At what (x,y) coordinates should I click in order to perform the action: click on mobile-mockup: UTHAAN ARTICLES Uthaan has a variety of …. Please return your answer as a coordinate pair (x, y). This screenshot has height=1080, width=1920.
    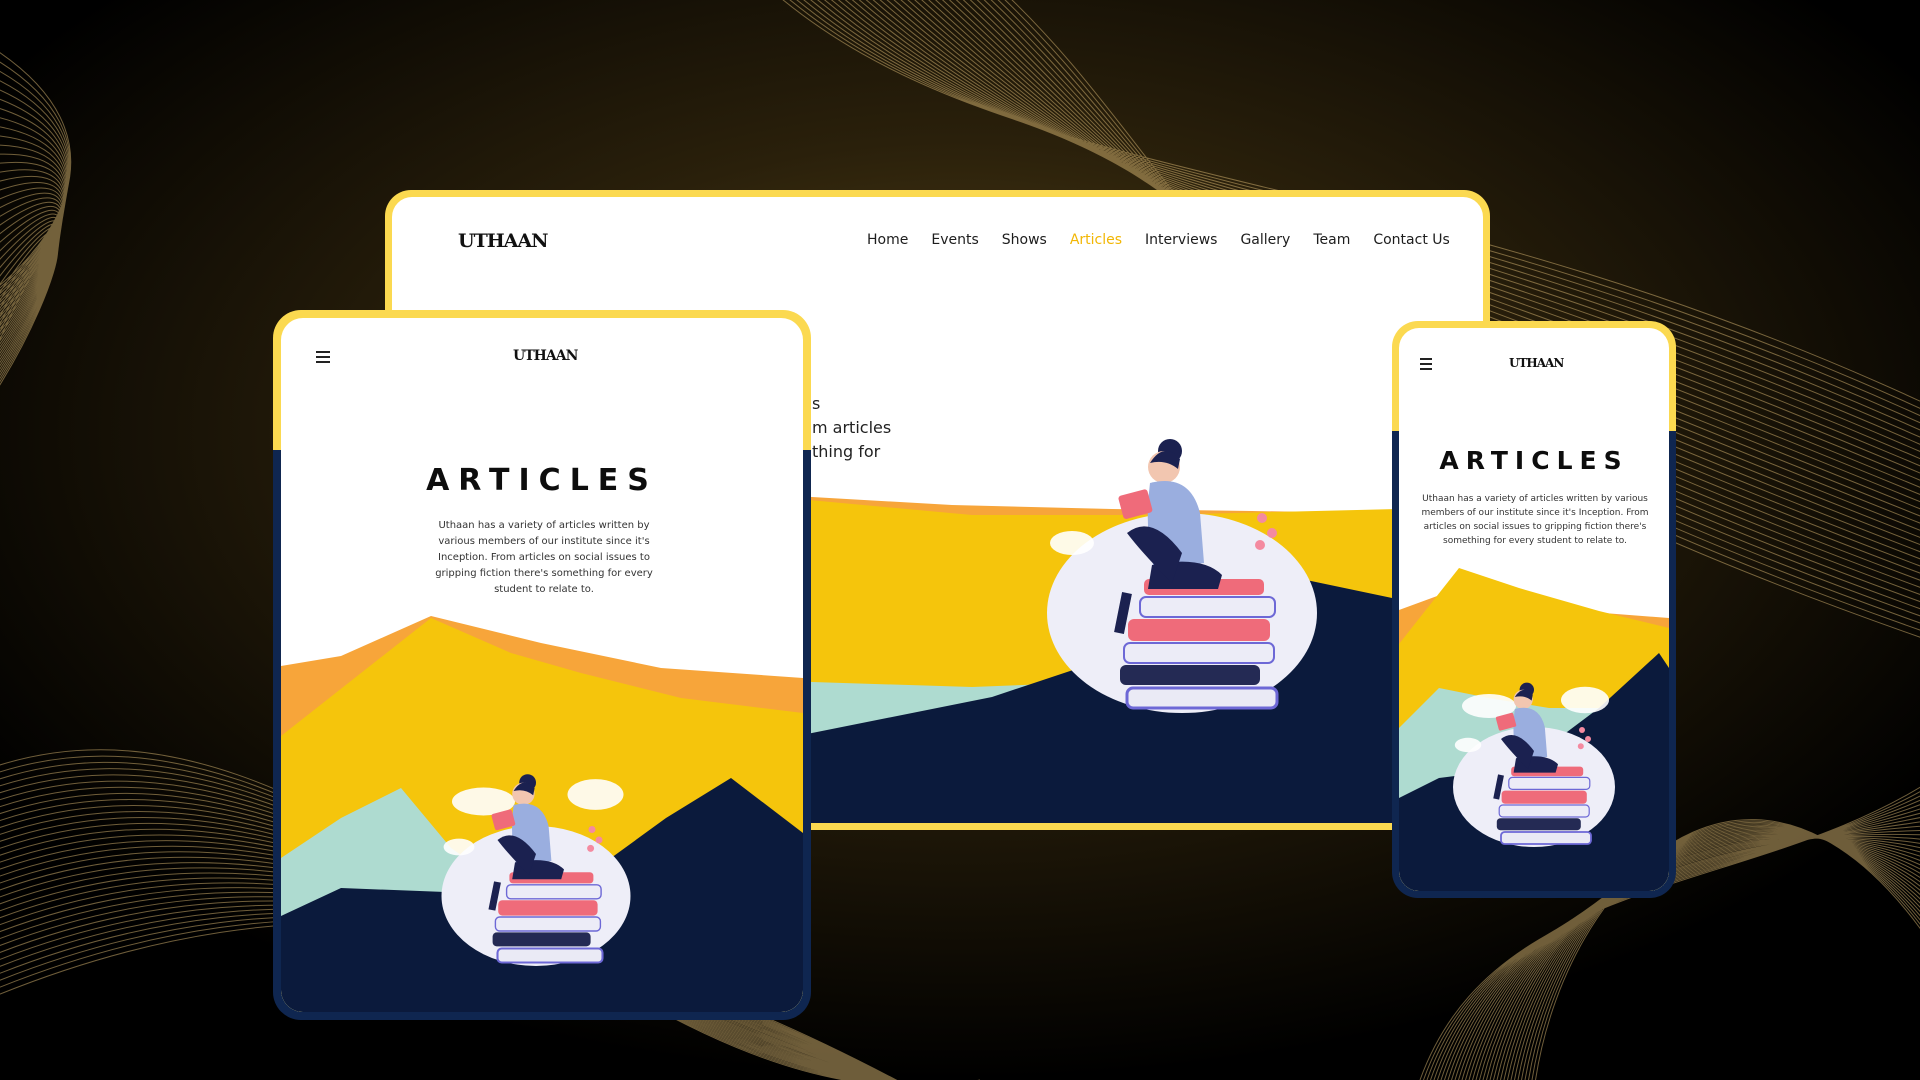
    Looking at the image, I should click on (1534, 609).